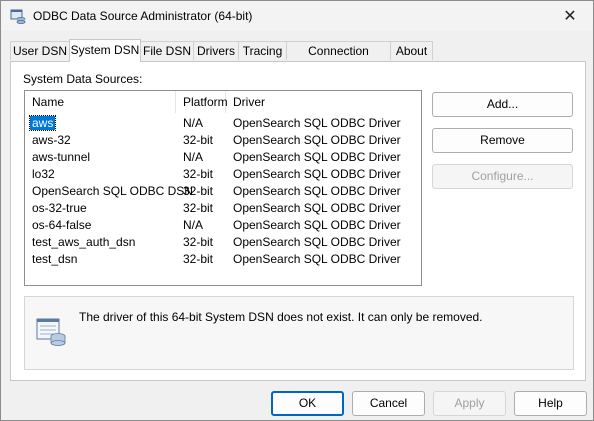  Describe the element at coordinates (469, 403) in the screenshot. I see `apply-button: Apply` at that location.